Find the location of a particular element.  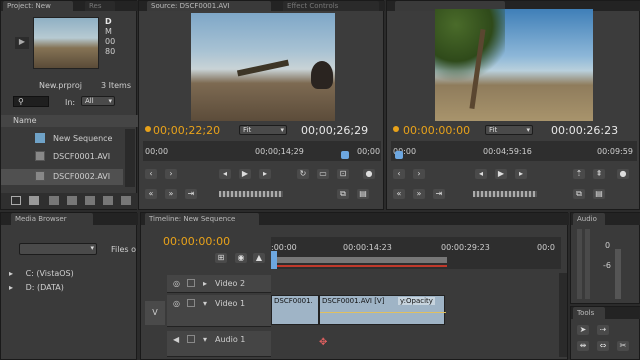

razor-tool-icon: ✂ is located at coordinates (623, 346).